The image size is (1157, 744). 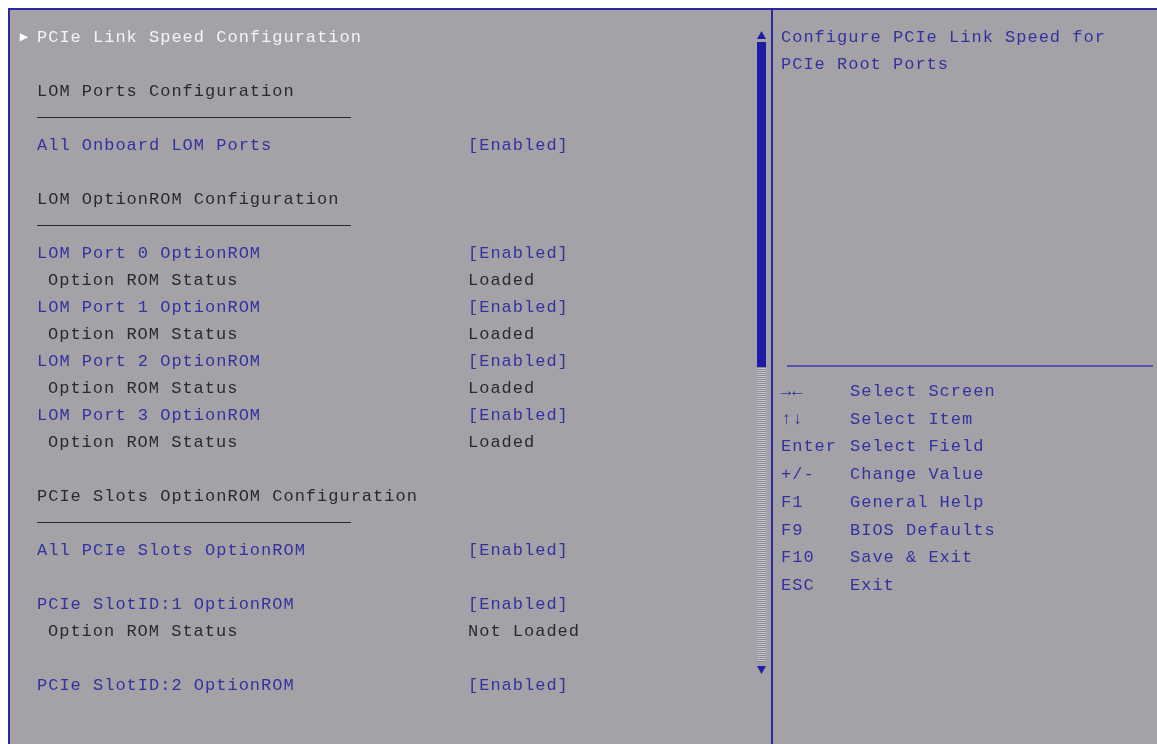 What do you see at coordinates (809, 447) in the screenshot?
I see `key-label: Enter` at bounding box center [809, 447].